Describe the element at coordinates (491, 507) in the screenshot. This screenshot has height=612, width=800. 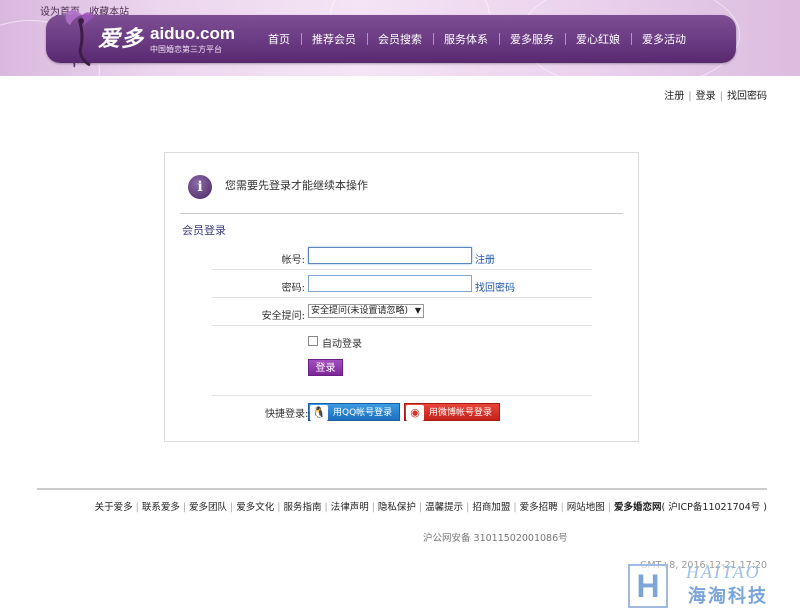
I see `footer-link-franchise: 招商加盟` at that location.